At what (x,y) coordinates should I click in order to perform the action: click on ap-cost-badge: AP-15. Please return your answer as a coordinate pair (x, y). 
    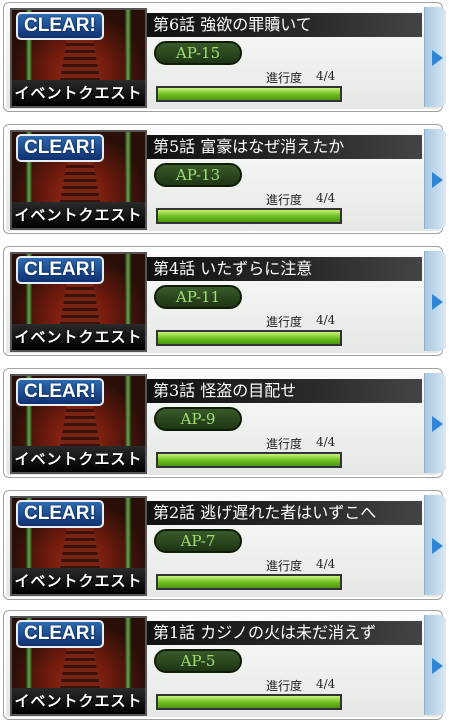
    Looking at the image, I should click on (198, 53).